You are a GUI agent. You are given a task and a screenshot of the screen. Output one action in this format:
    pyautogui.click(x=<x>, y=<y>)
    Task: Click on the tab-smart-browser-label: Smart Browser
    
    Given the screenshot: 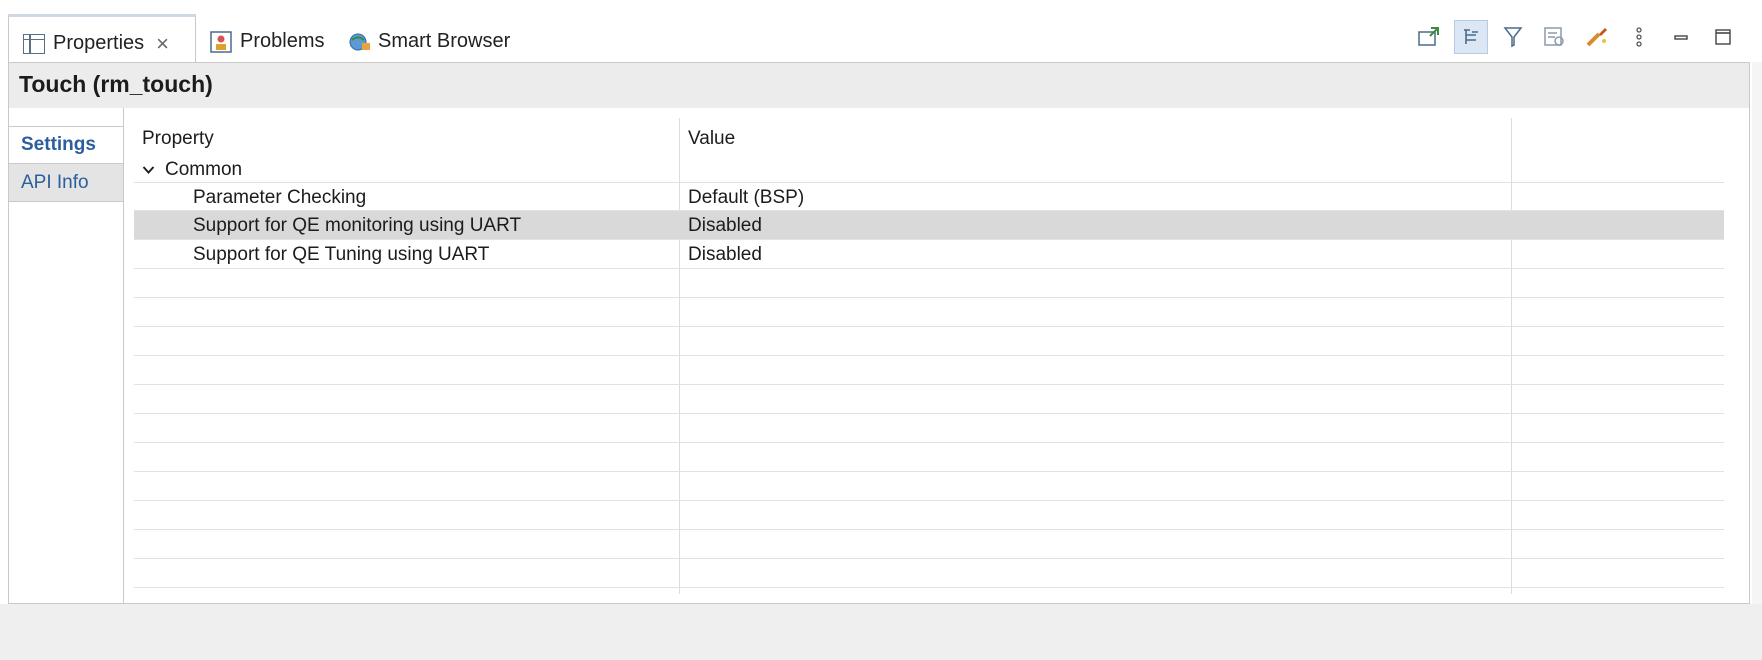 What is the action you would take?
    pyautogui.click(x=444, y=40)
    